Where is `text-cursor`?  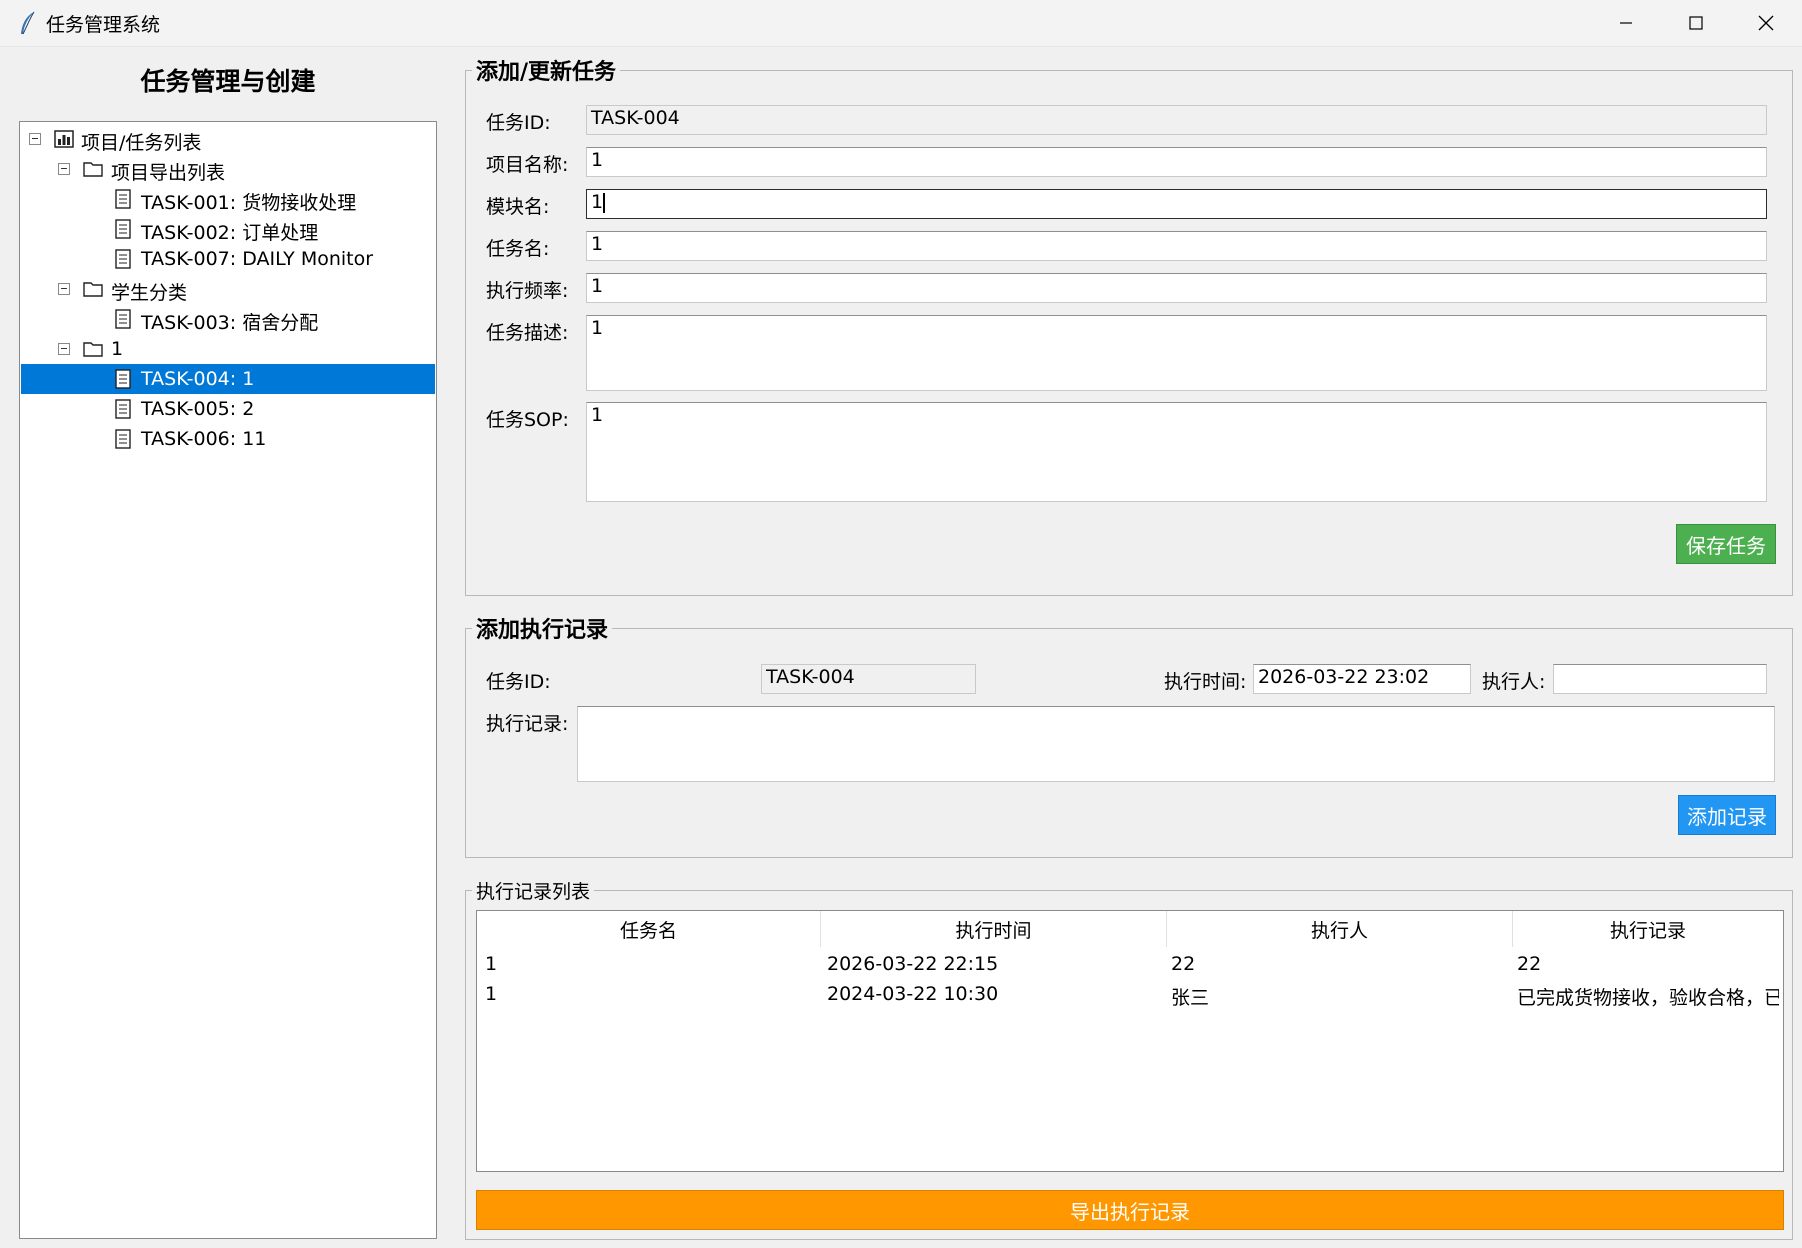
text-cursor is located at coordinates (604, 202).